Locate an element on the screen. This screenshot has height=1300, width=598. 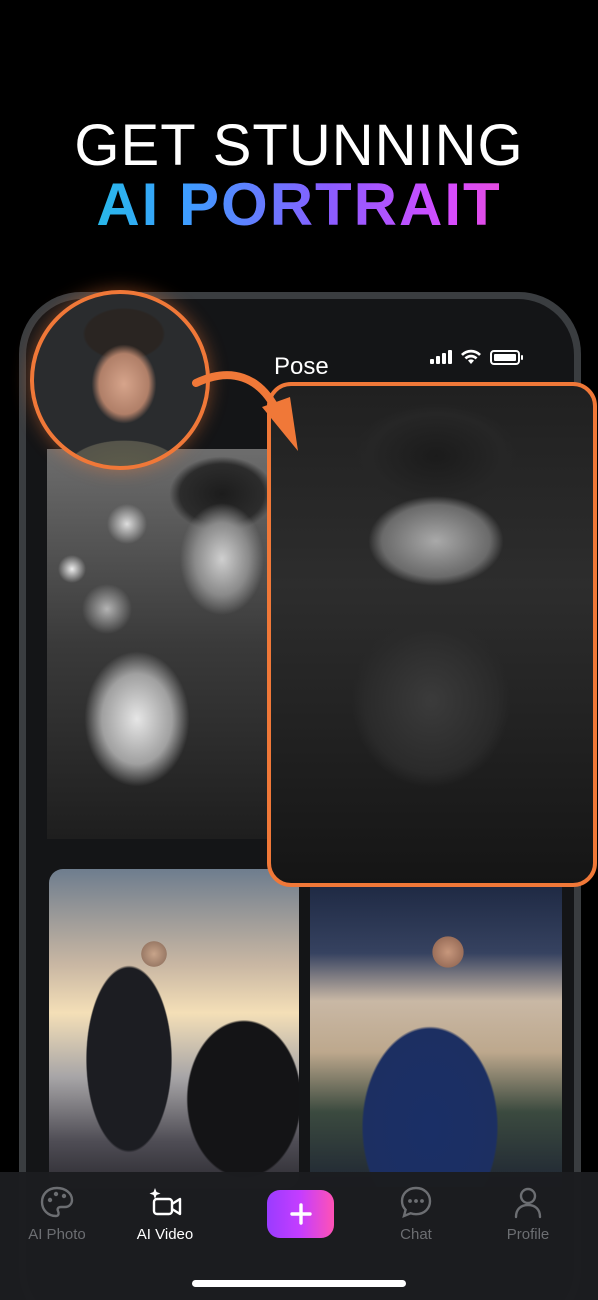
tab-ai-video: AI Video is located at coordinates (165, 1212).